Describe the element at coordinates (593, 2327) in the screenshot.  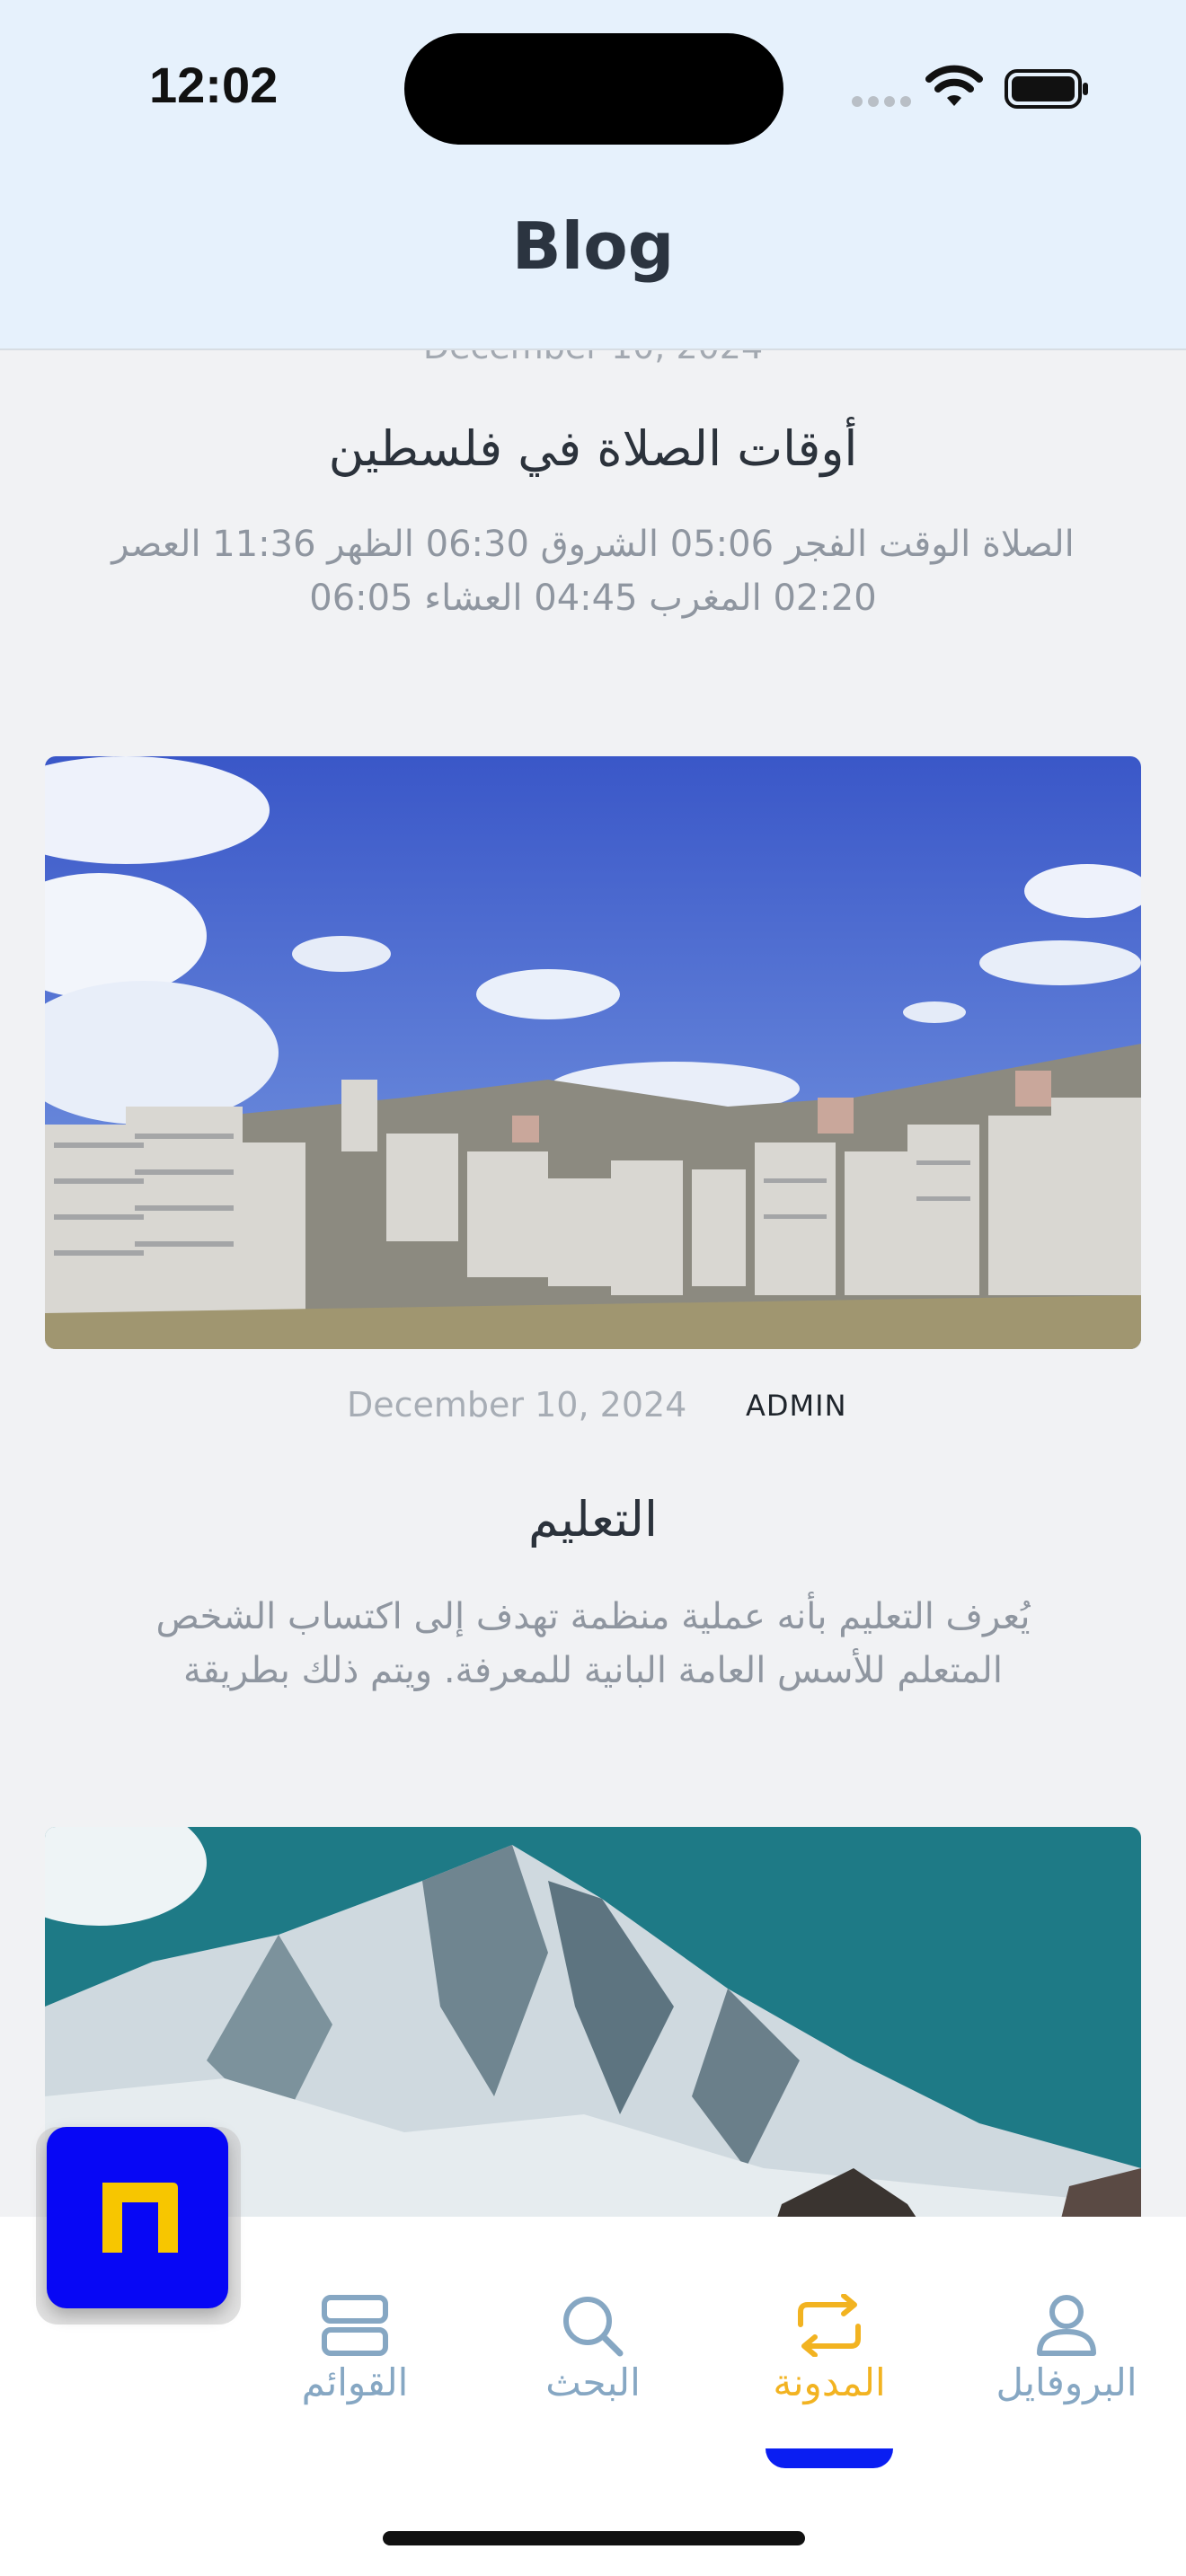
I see `search-icon` at that location.